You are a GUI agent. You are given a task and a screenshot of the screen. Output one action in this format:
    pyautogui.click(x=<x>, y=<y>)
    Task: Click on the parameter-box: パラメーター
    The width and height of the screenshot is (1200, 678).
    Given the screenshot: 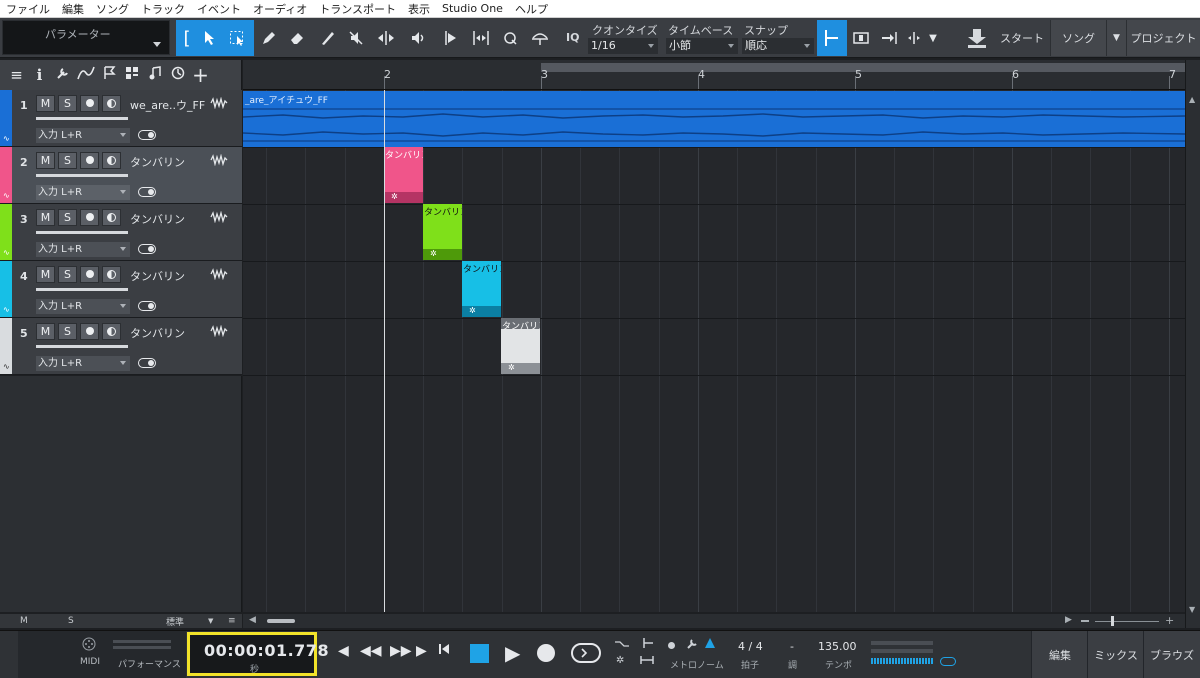 What is the action you would take?
    pyautogui.click(x=86, y=37)
    